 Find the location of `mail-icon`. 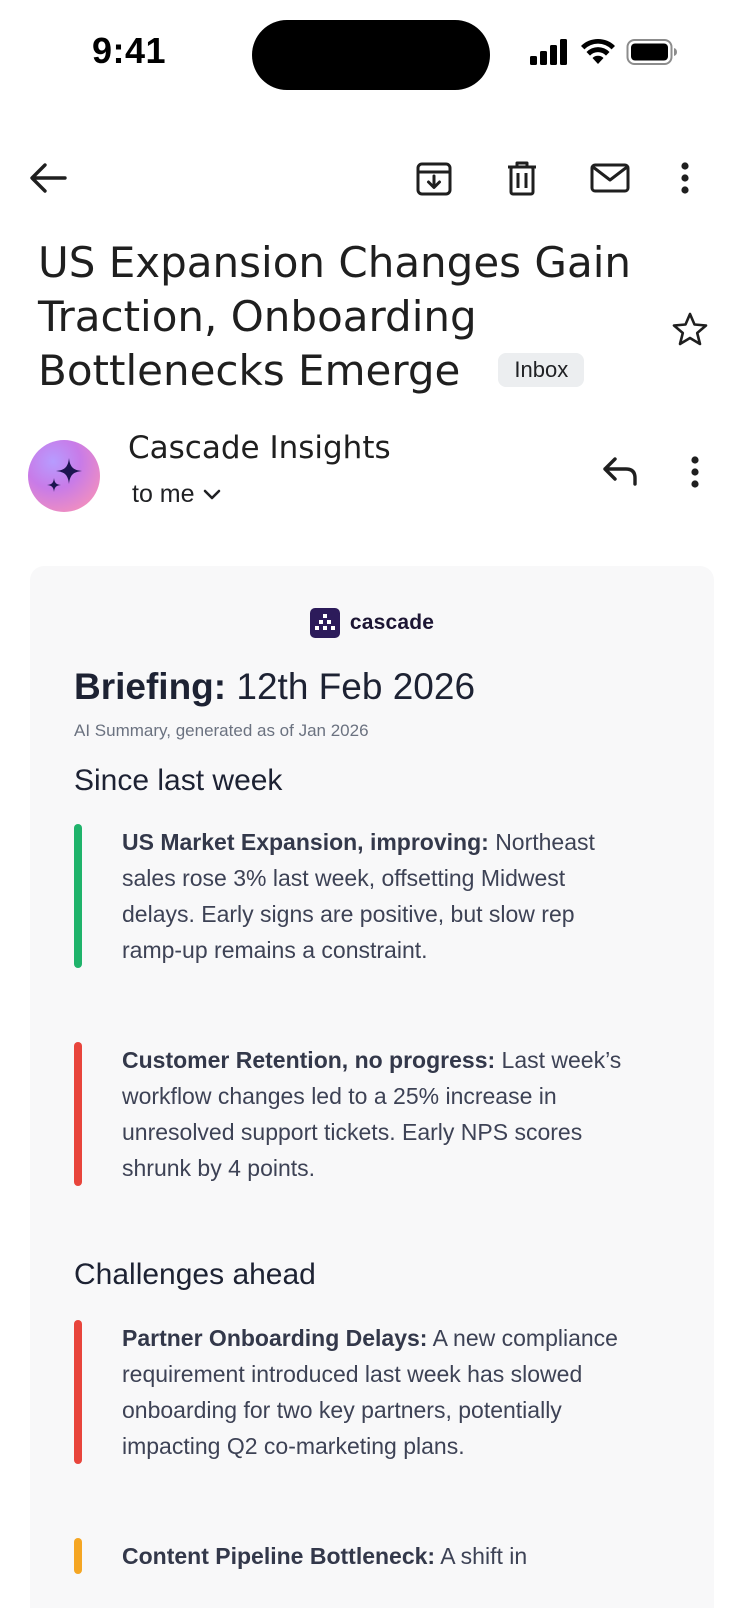

mail-icon is located at coordinates (610, 178).